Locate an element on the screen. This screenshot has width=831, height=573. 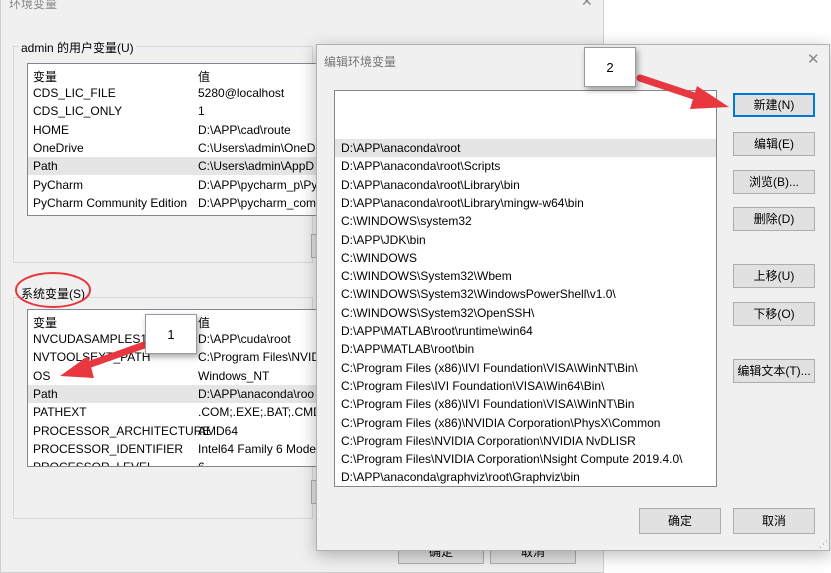
new-button: 新建(N) is located at coordinates (774, 105).